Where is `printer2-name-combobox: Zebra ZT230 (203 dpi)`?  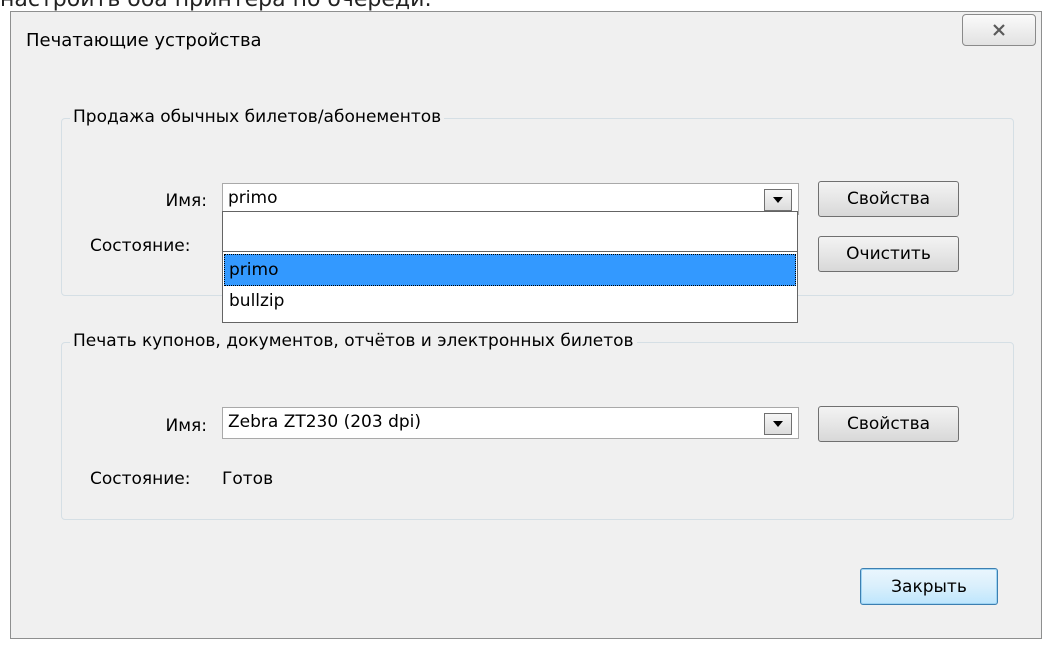
printer2-name-combobox: Zebra ZT230 (203 dpi) is located at coordinates (510, 423).